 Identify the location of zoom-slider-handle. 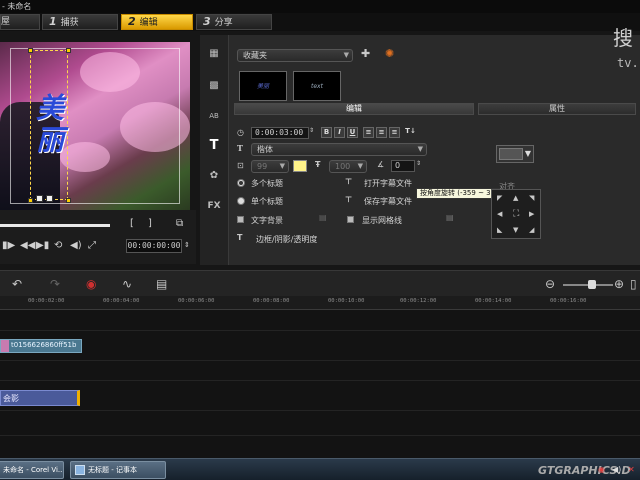
(592, 284).